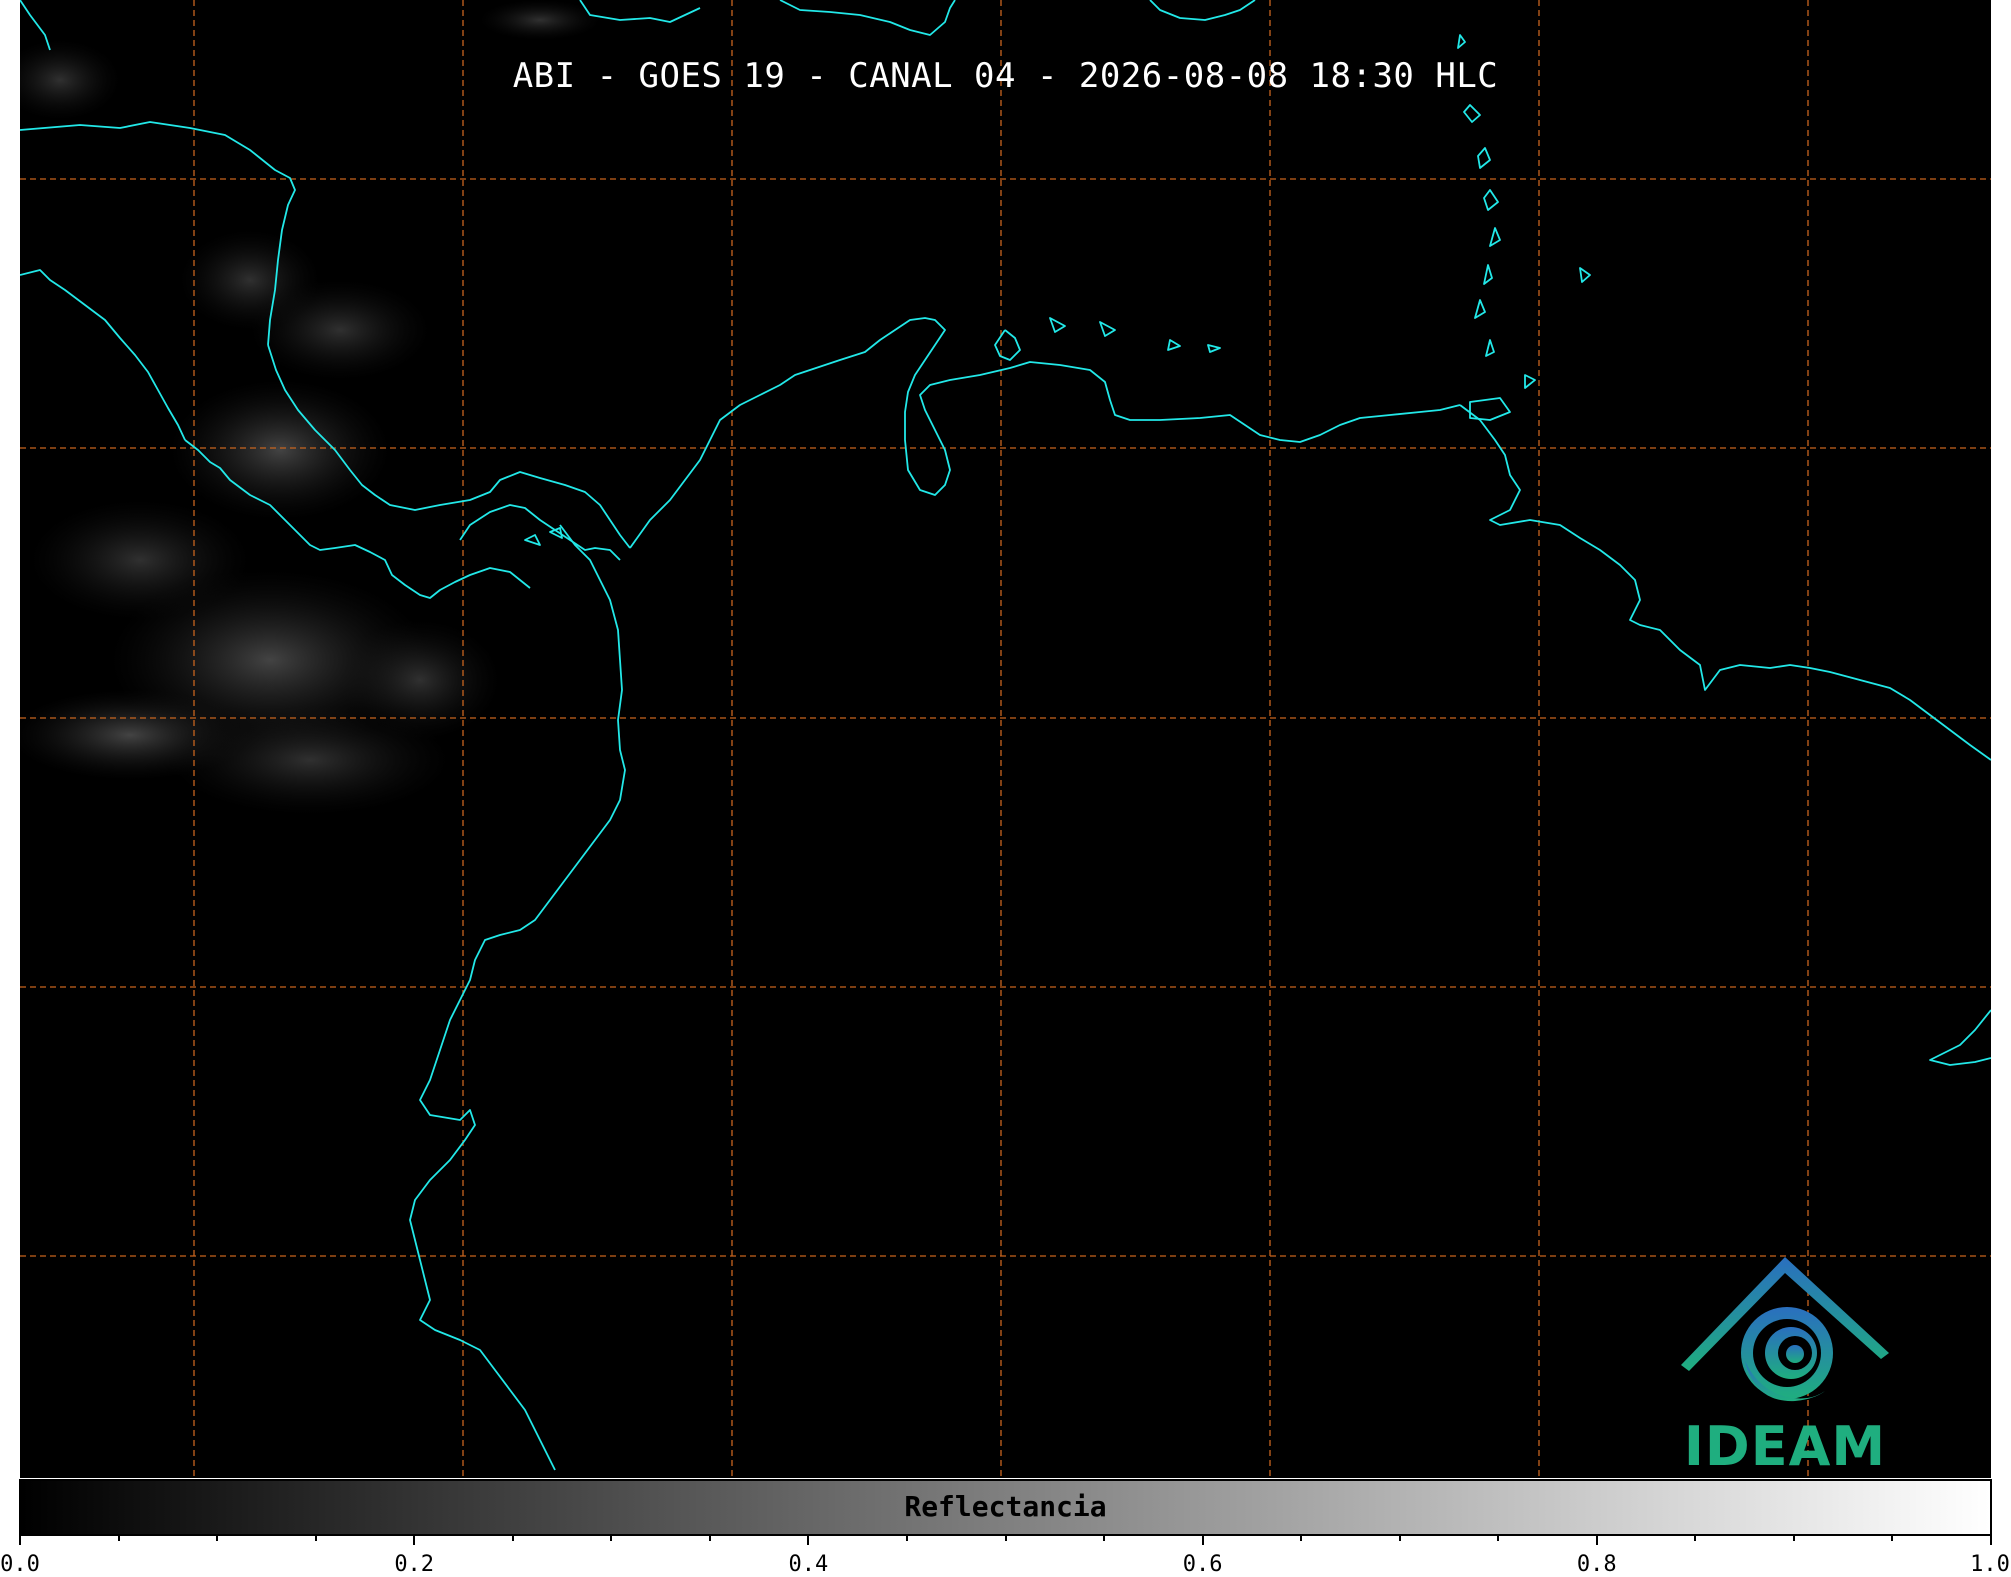 The height and width of the screenshot is (1577, 2011). Describe the element at coordinates (867, 18) in the screenshot. I see `coastline-puerto-rico` at that location.